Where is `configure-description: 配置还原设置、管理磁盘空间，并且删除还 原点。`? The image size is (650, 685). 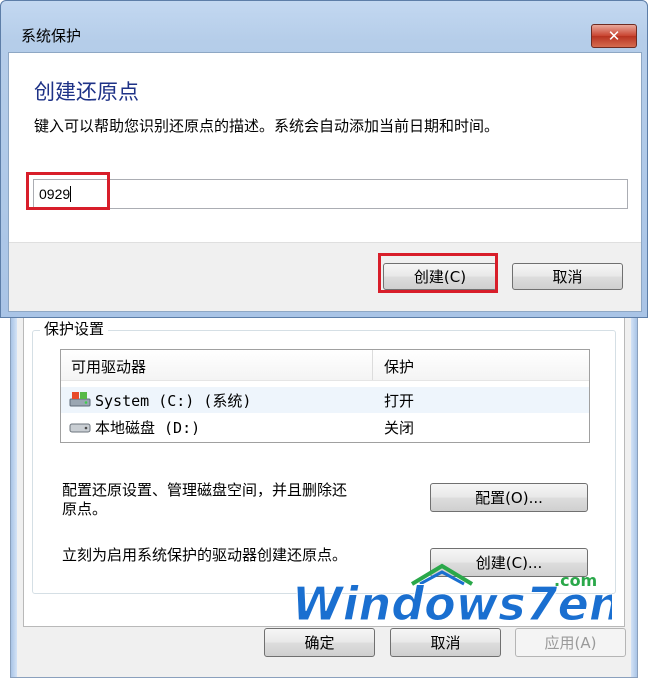 configure-description: 配置还原设置、管理磁盘空间，并且删除还 原点。 is located at coordinates (204, 500).